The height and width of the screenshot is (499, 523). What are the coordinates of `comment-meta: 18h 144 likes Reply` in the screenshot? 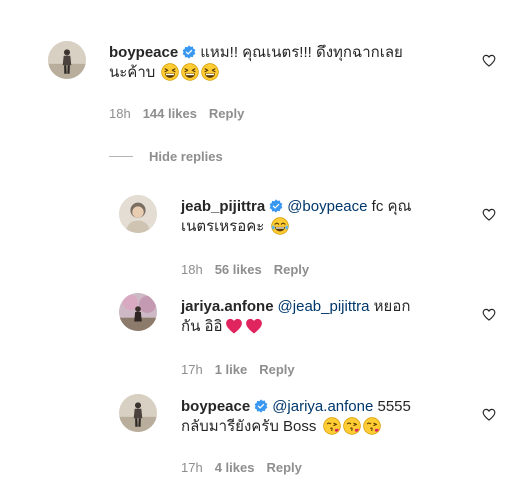 It's located at (182, 113).